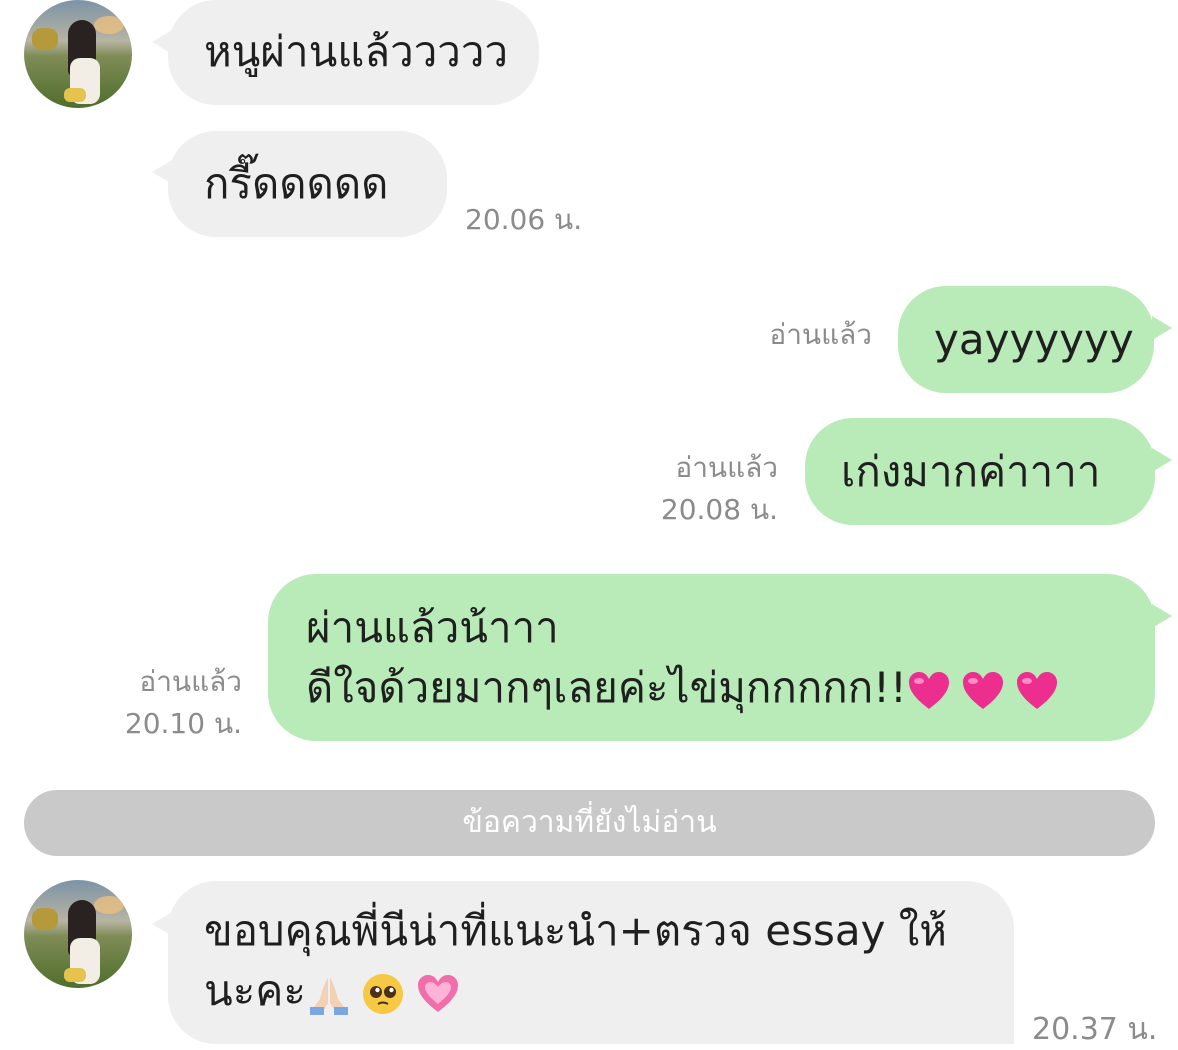 The image size is (1178, 1050). I want to click on incoming-message: หนูผ่านแล้ววววว, so click(353, 52).